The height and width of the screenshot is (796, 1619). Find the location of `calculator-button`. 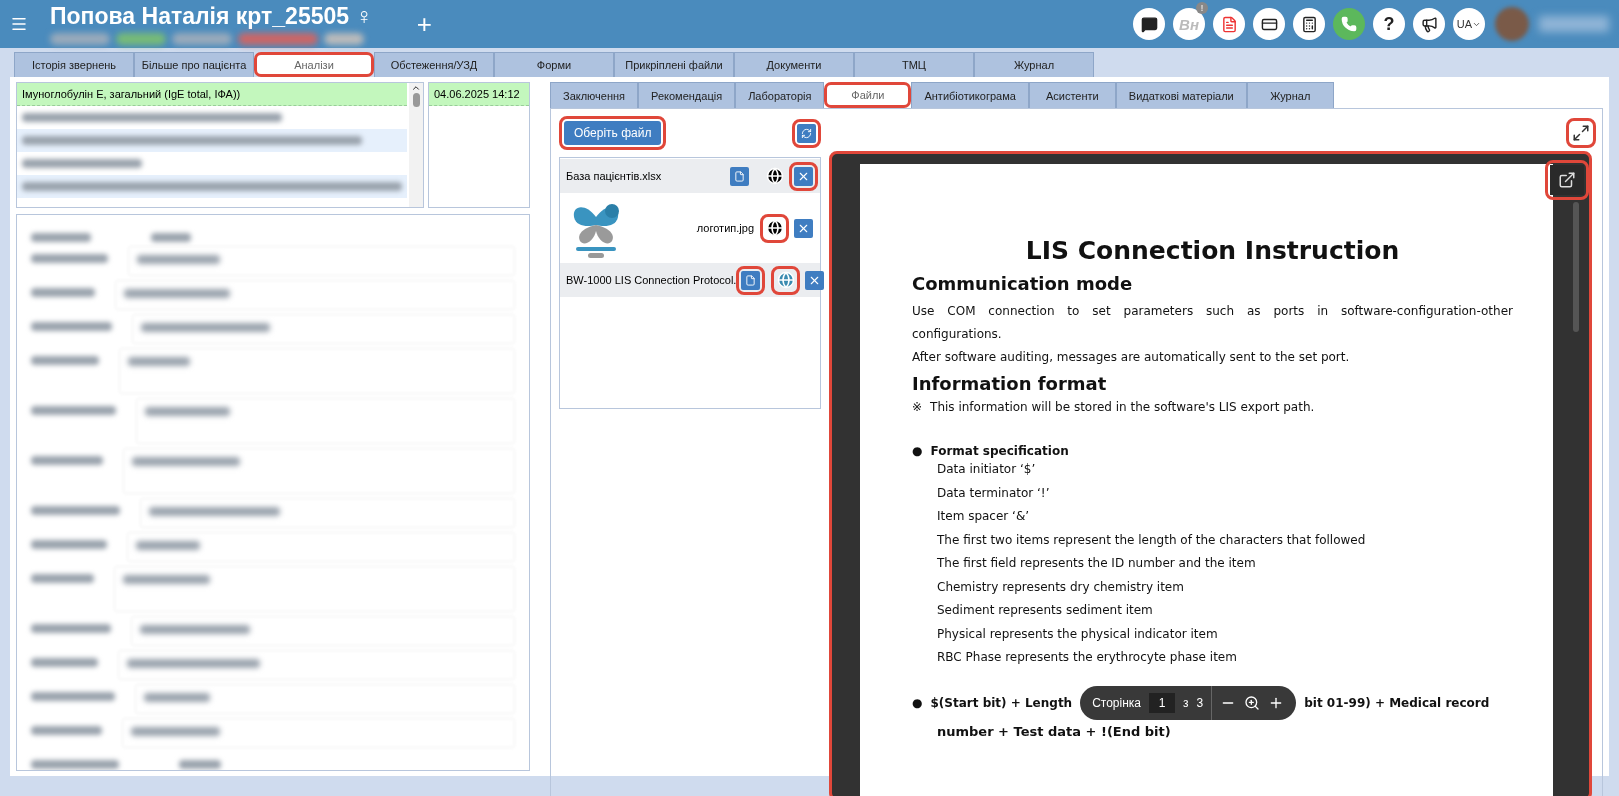

calculator-button is located at coordinates (1309, 24).